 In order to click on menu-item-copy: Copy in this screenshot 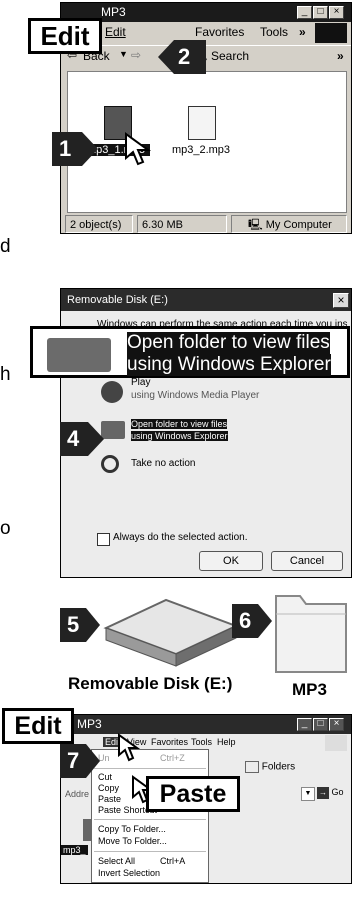, I will do `click(108, 788)`.